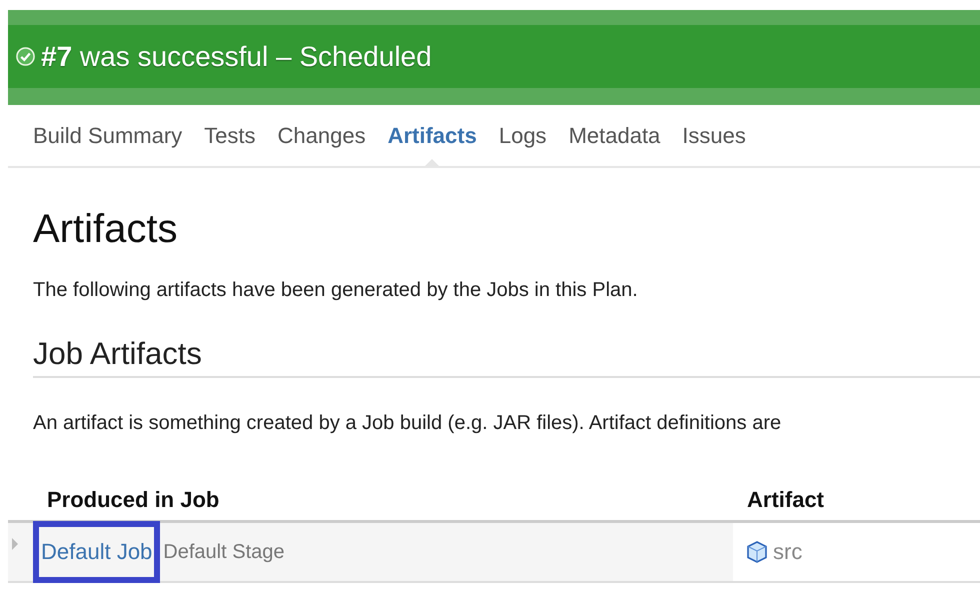  Describe the element at coordinates (108, 135) in the screenshot. I see `tab: Build Summary` at that location.